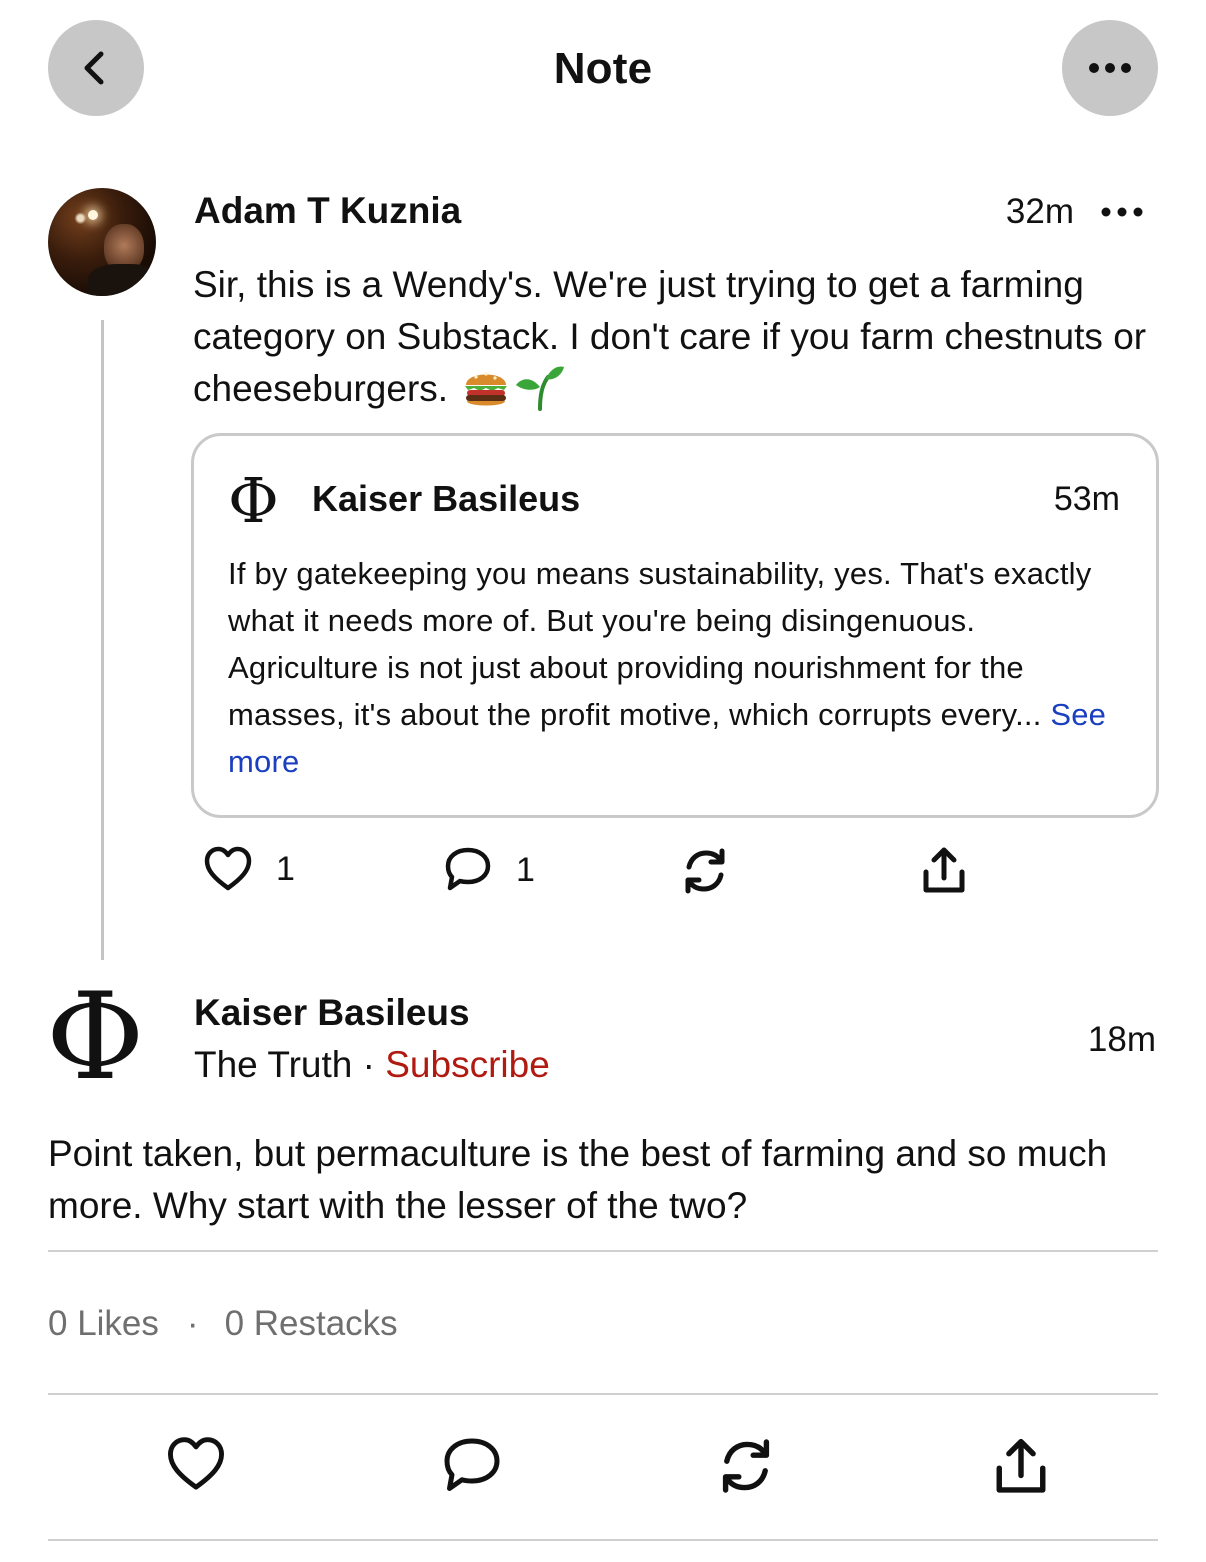 The image size is (1206, 1562). Describe the element at coordinates (1039, 211) in the screenshot. I see `parent-timestamp: 32m` at that location.